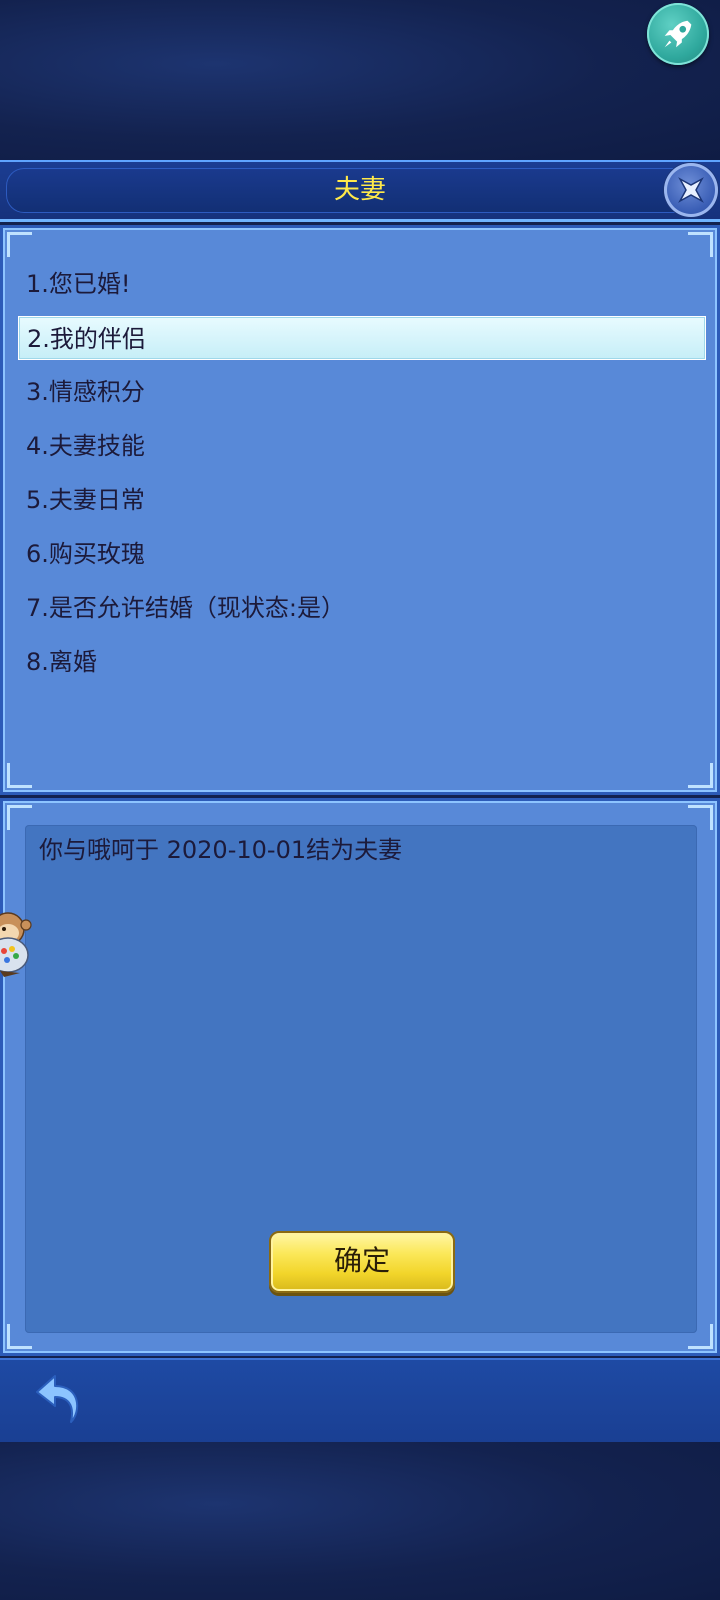 Image resolution: width=720 pixels, height=1600 pixels. I want to click on back-button, so click(58, 1400).